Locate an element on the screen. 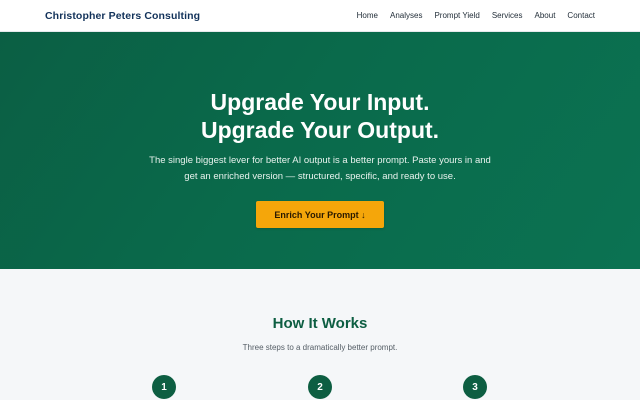 This screenshot has height=400, width=640. nav-link-services: Services is located at coordinates (507, 15).